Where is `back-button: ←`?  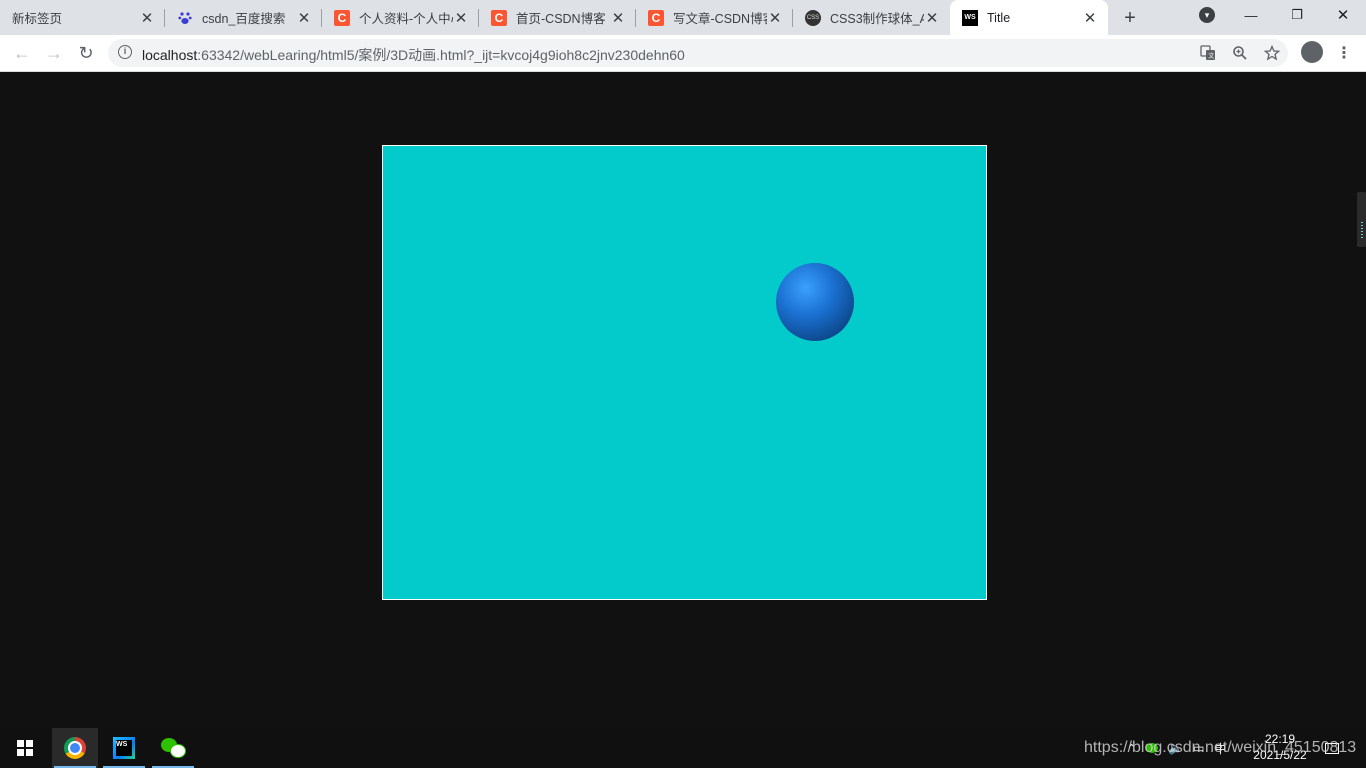
back-button: ← is located at coordinates (22, 53).